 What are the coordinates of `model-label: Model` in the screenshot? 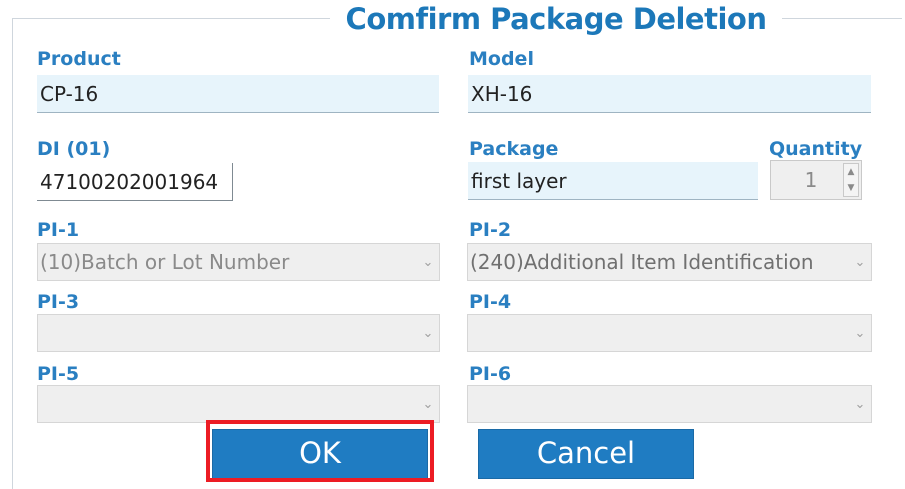 It's located at (501, 59).